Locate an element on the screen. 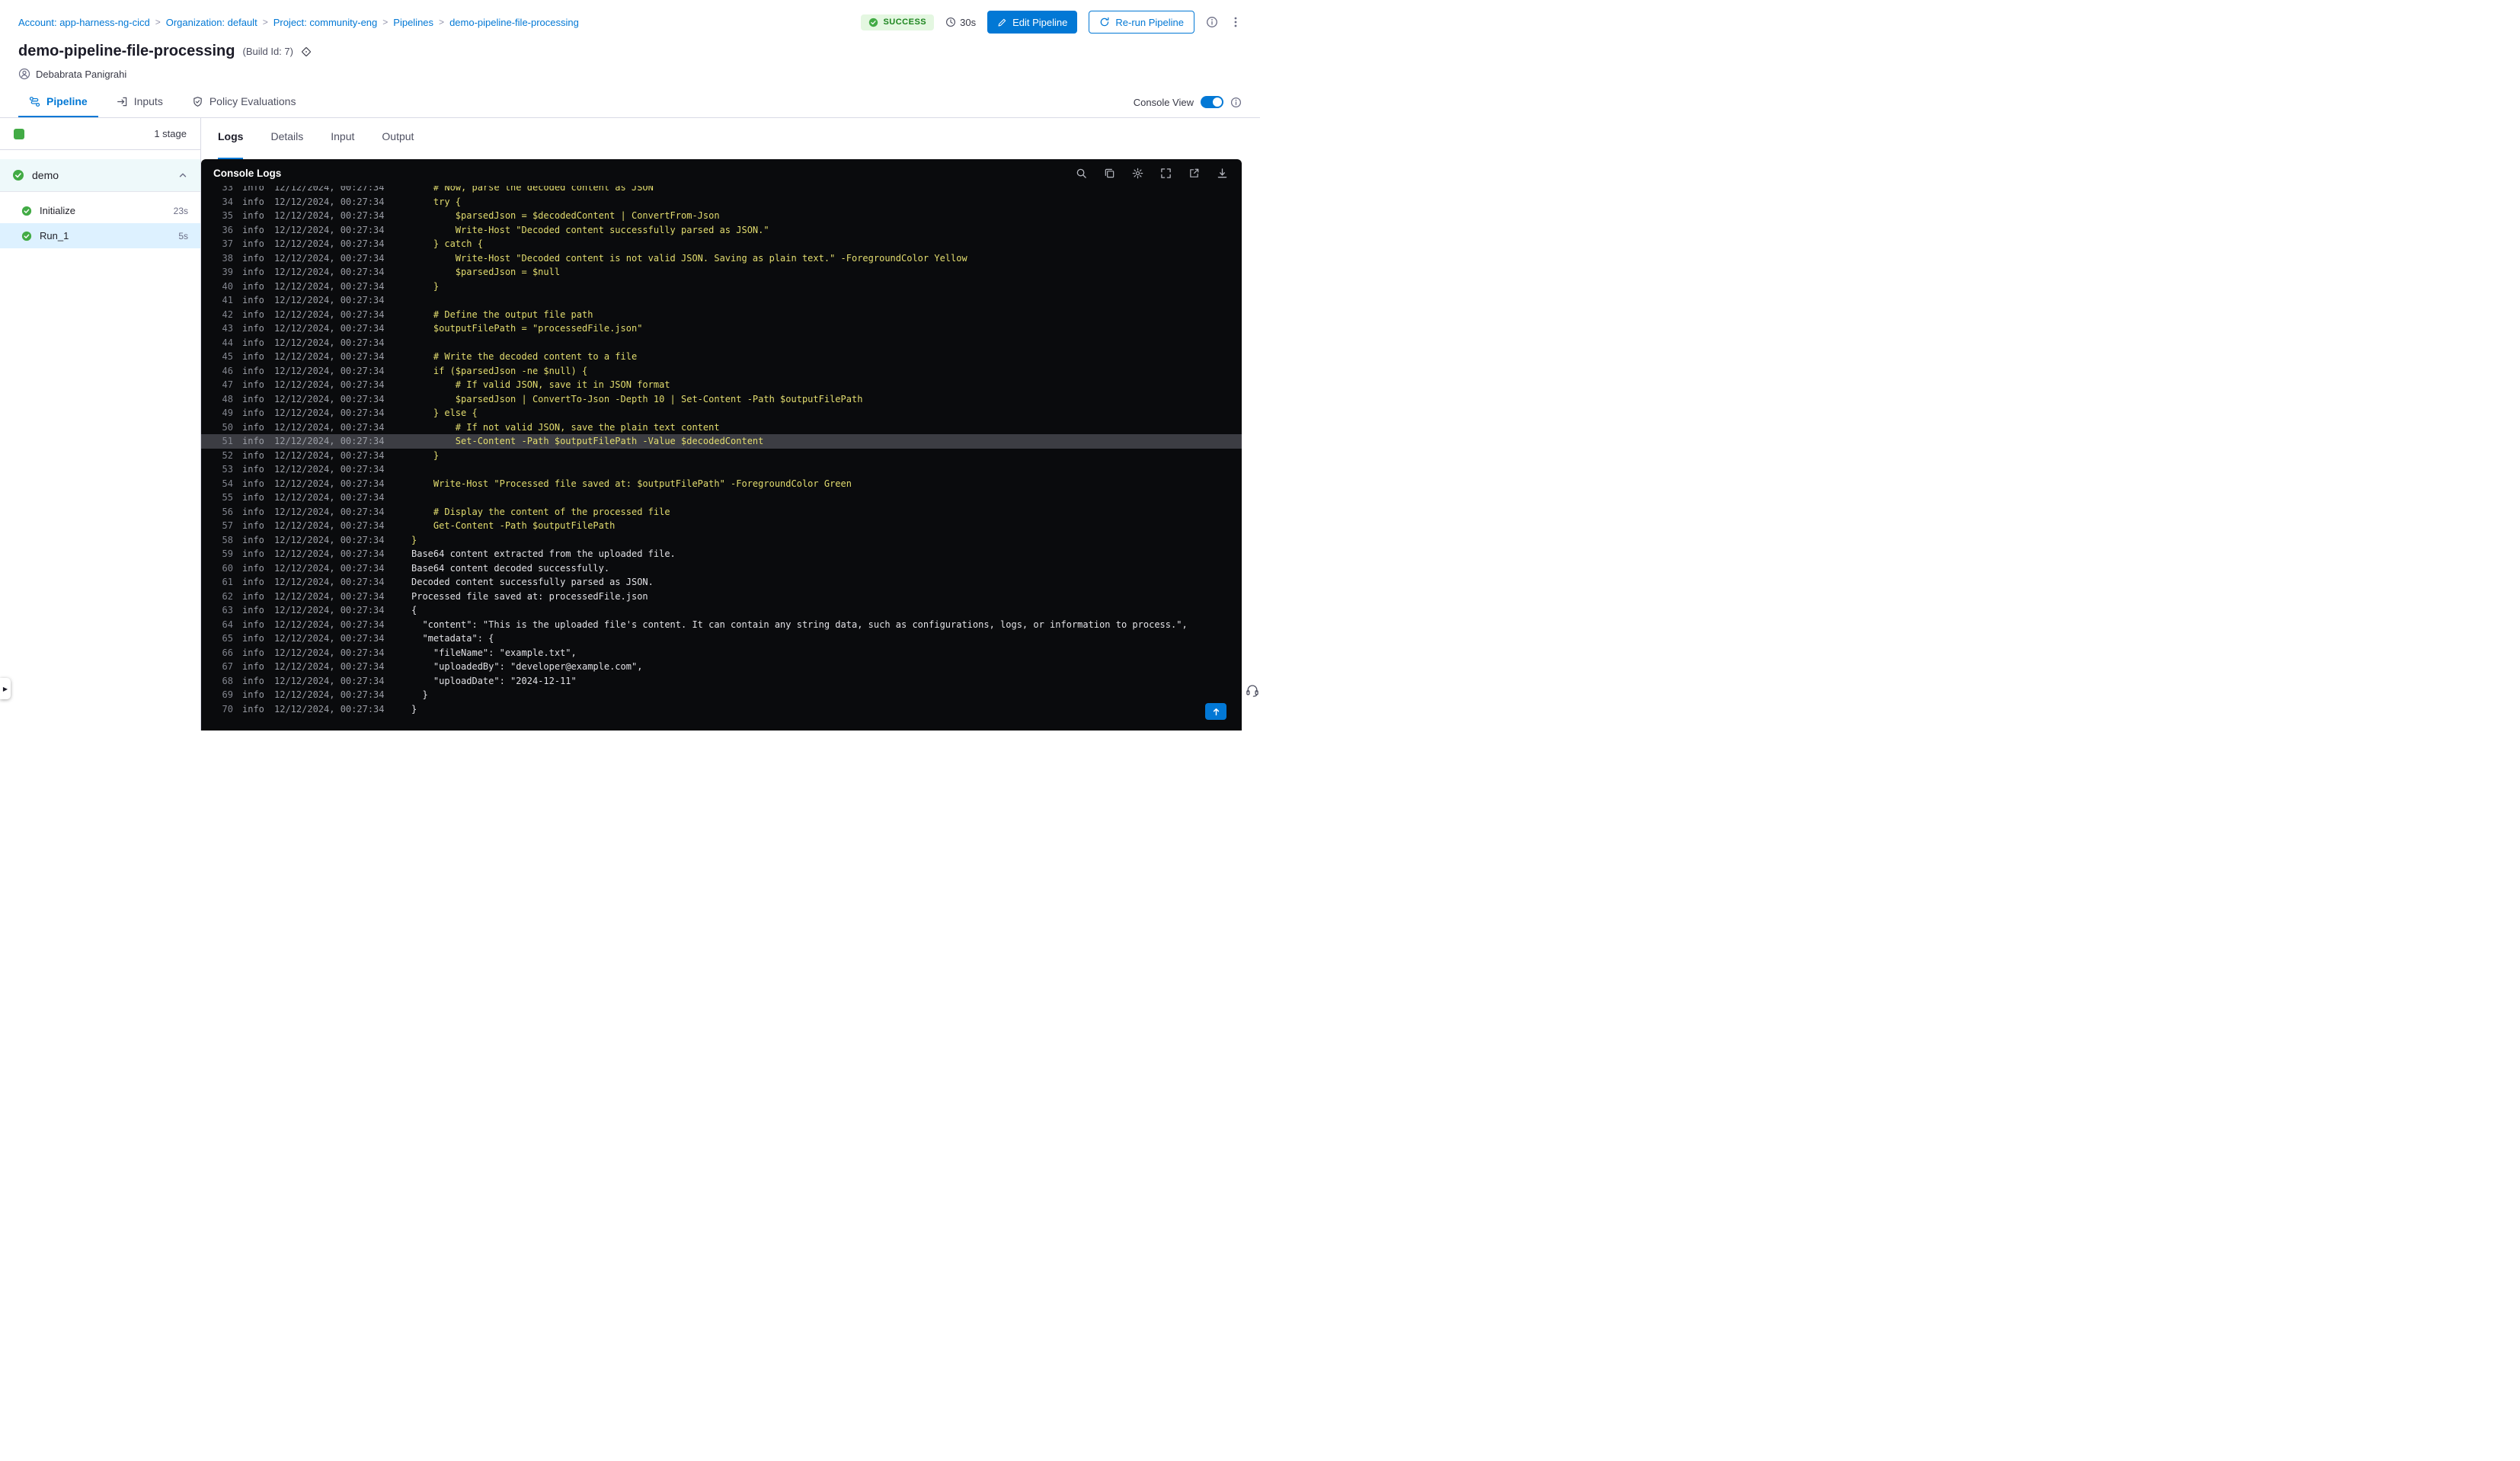  log-message: } else { is located at coordinates (444, 413).